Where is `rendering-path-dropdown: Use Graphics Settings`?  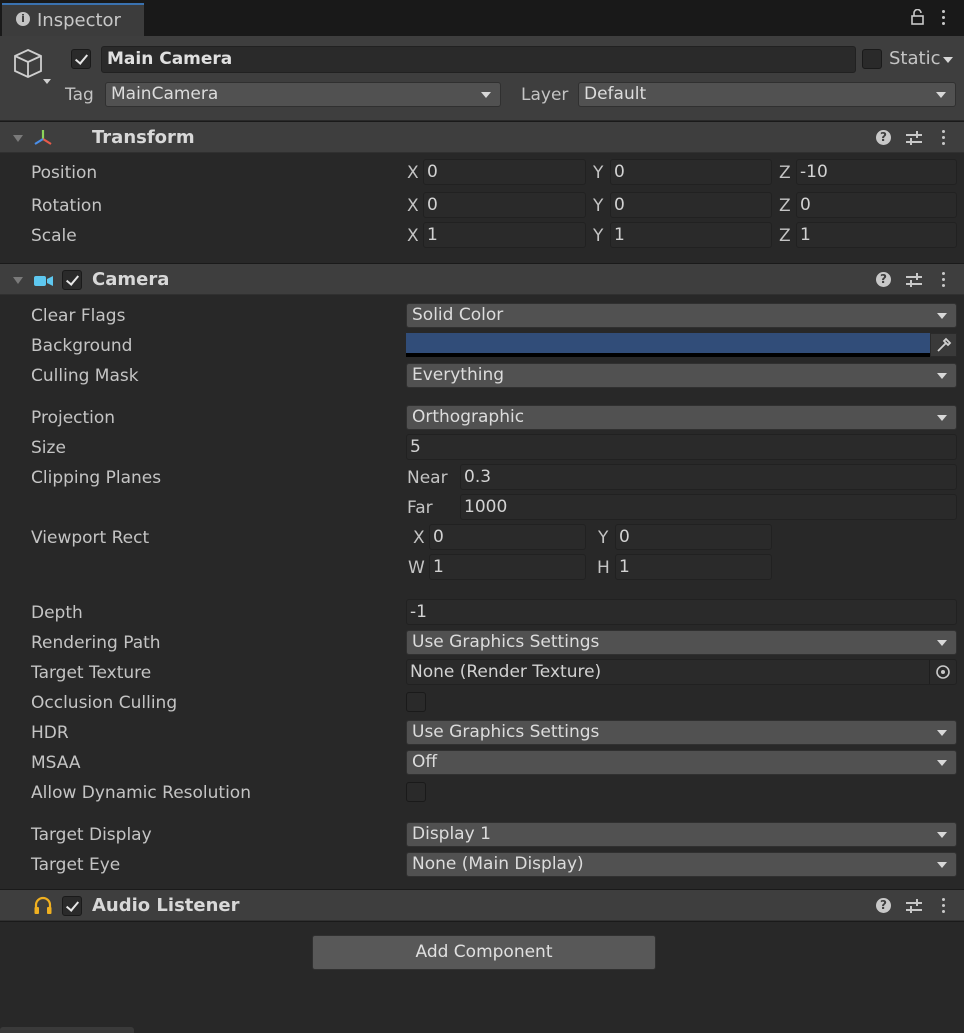 rendering-path-dropdown: Use Graphics Settings is located at coordinates (681, 642).